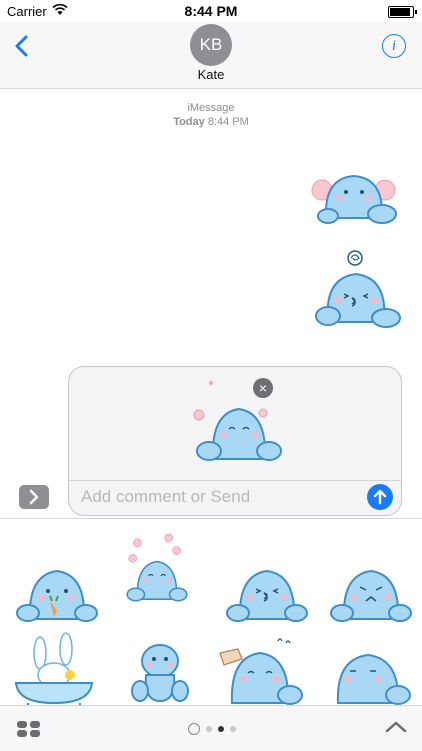 Image resolution: width=422 pixels, height=751 pixels. What do you see at coordinates (57, 589) in the screenshot?
I see `tray-sticker-seal-carrot` at bounding box center [57, 589].